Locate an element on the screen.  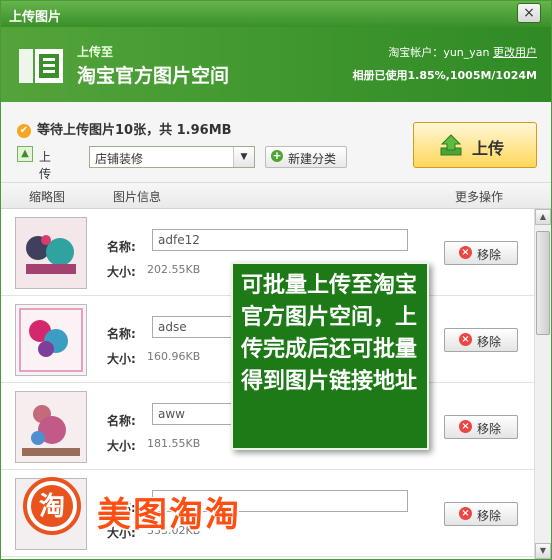
list-scrollbar: ▲ ▼ is located at coordinates (542, 384).